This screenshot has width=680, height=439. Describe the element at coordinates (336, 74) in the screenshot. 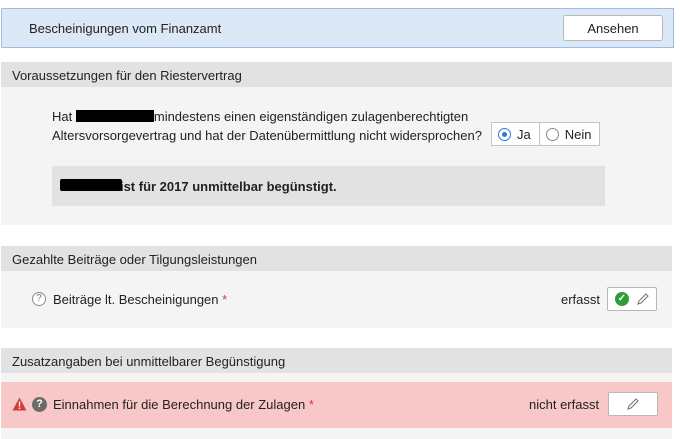

I see `section-header: Voraussetzungen für den Riestervertrag` at that location.